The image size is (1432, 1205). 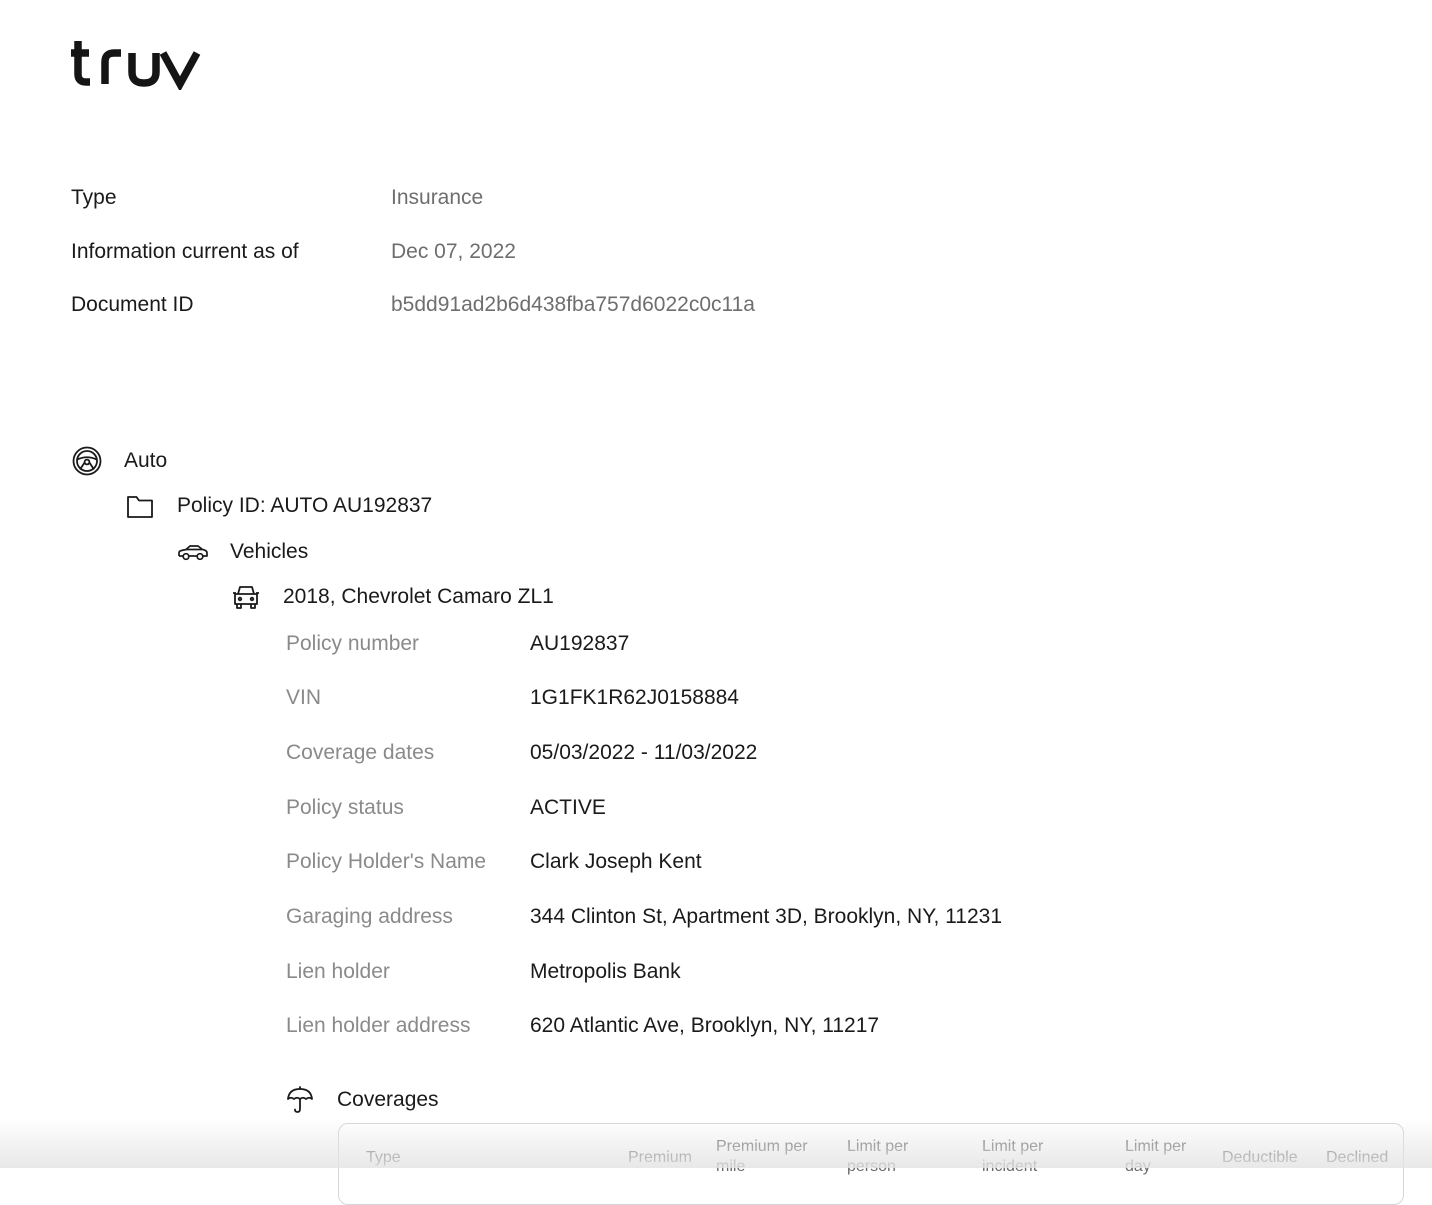 I want to click on truv-logo, so click(x=136, y=57).